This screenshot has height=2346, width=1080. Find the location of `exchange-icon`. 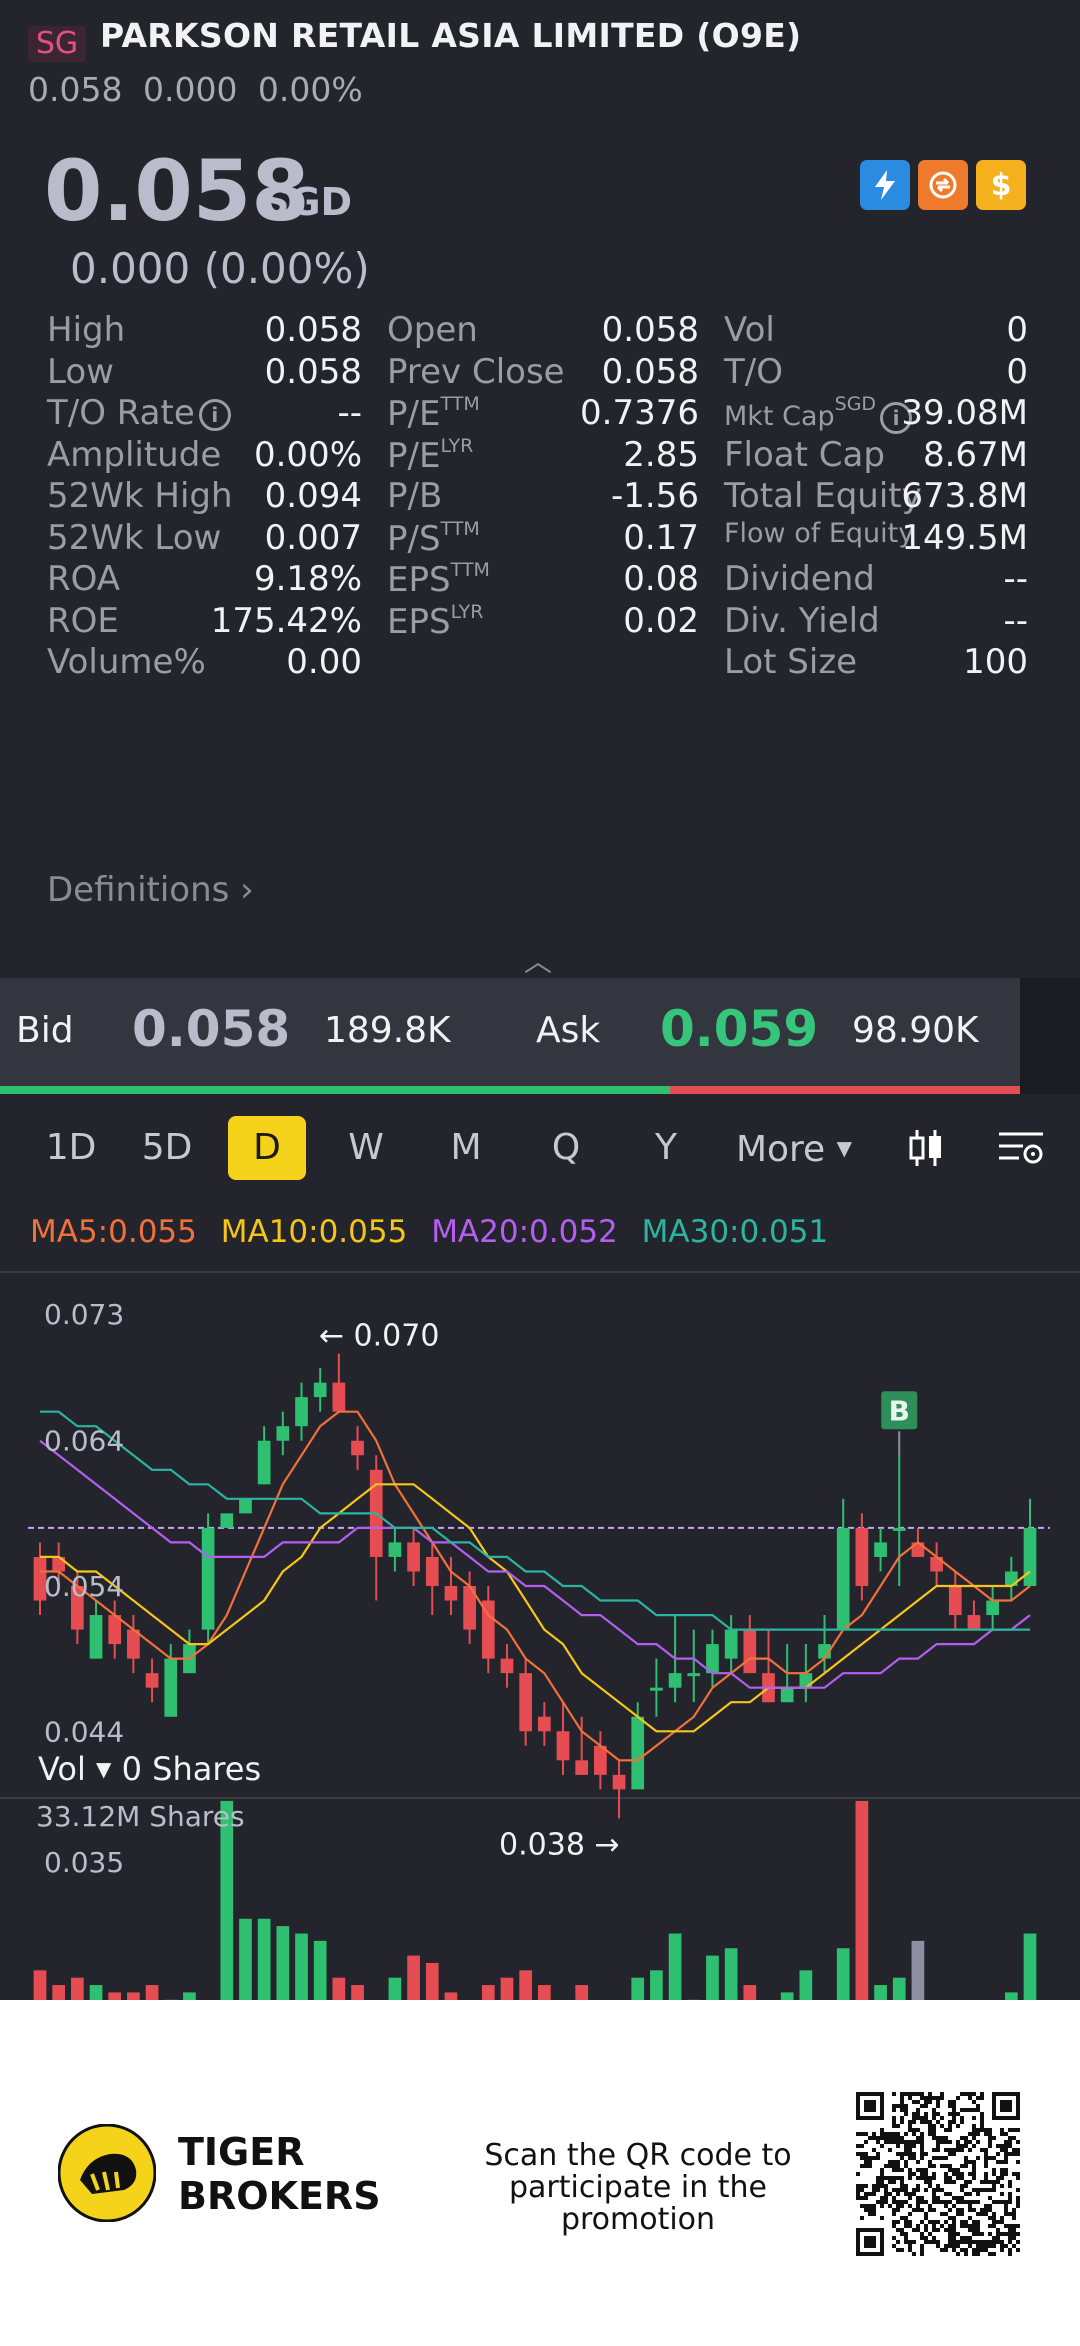

exchange-icon is located at coordinates (943, 185).